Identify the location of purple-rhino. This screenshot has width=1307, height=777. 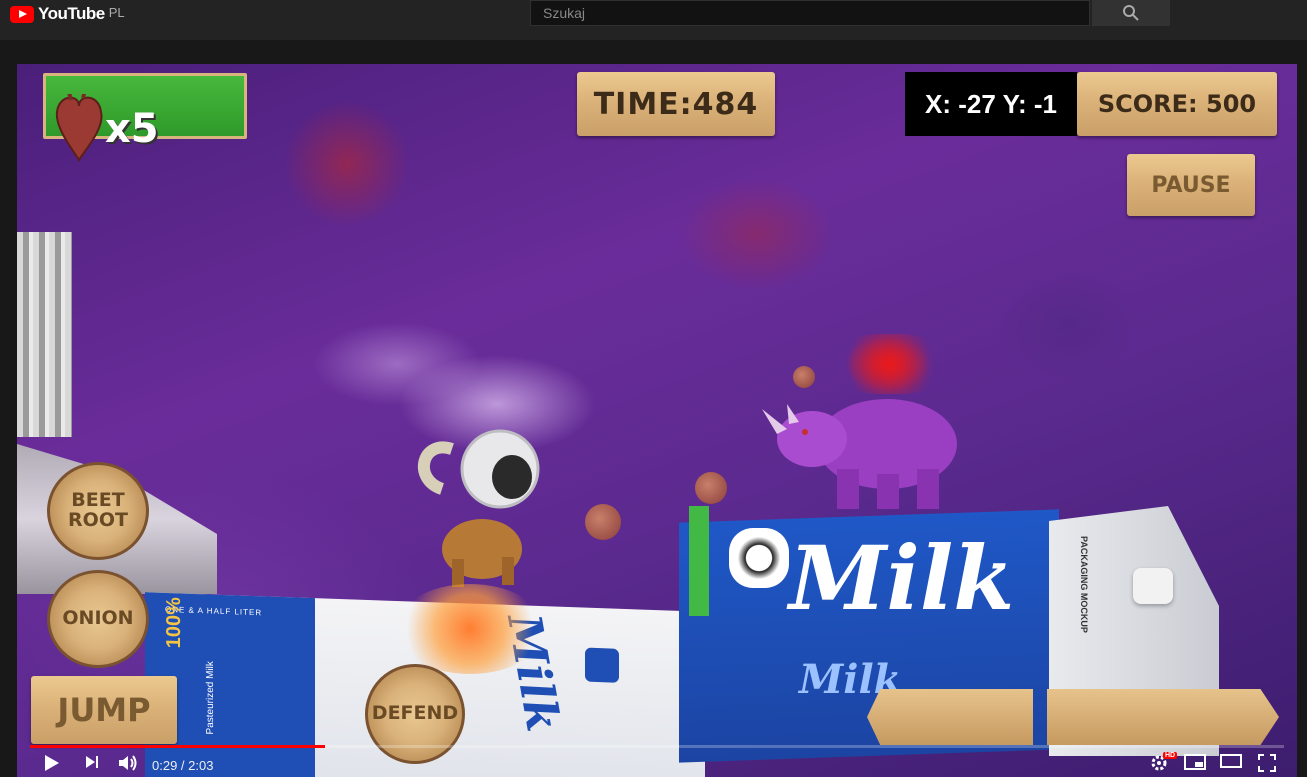
(859, 454).